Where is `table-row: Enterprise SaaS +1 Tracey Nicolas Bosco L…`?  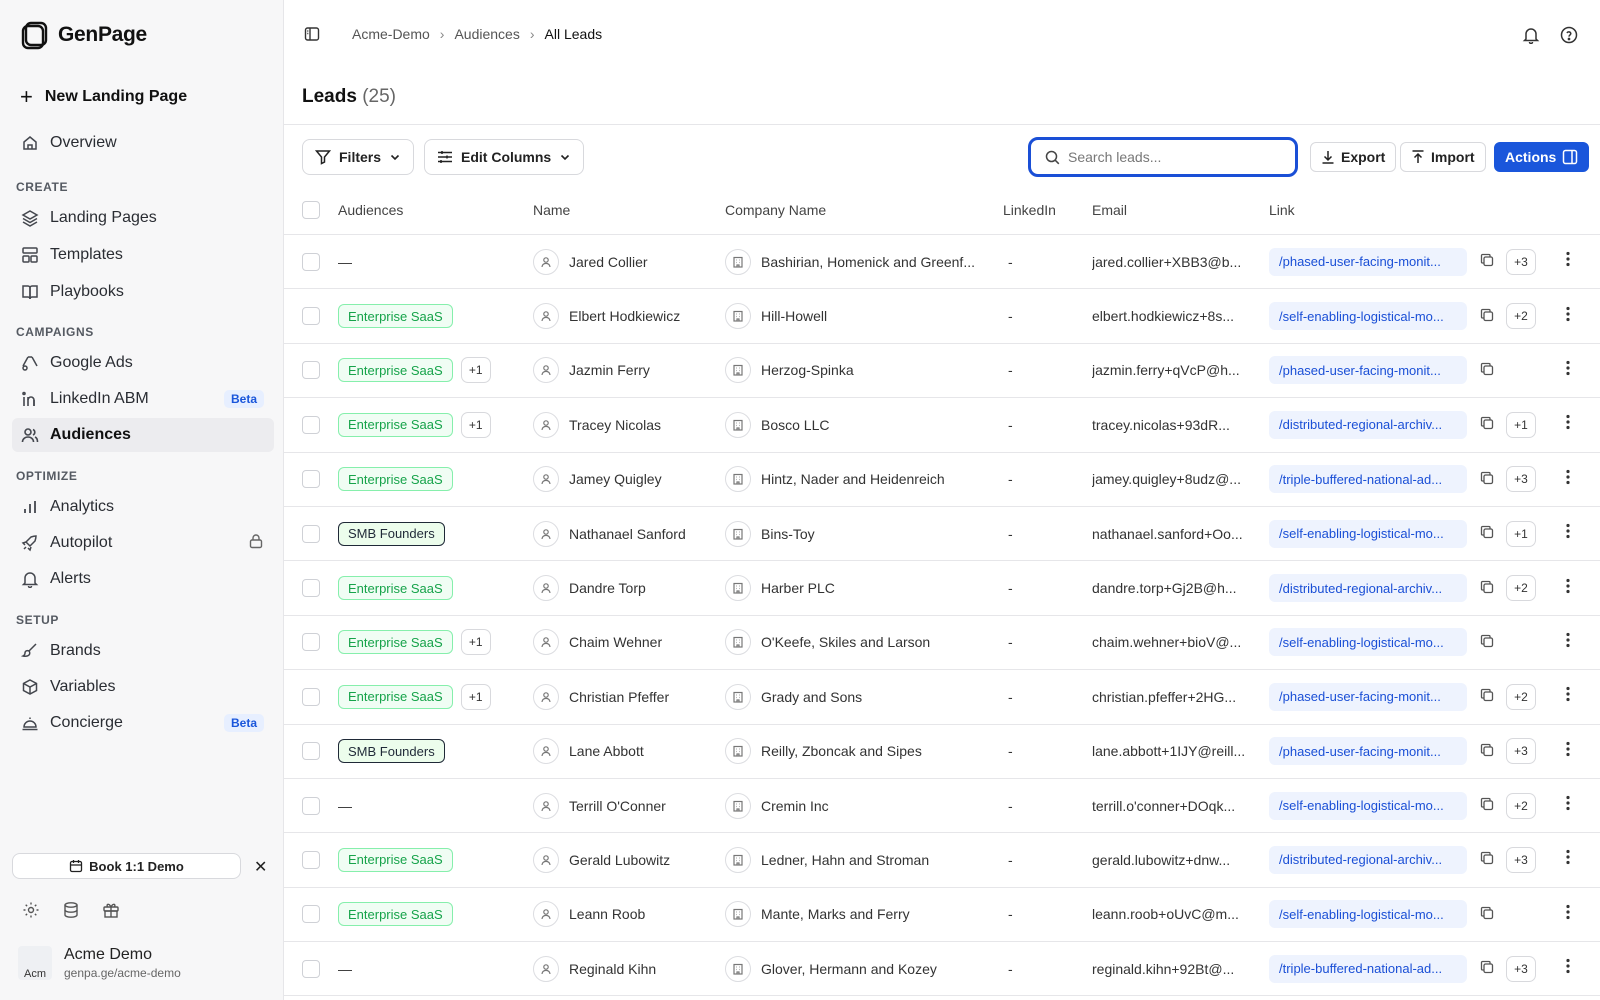
table-row: Enterprise SaaS +1 Tracey Nicolas Bosco L… is located at coordinates (942, 425).